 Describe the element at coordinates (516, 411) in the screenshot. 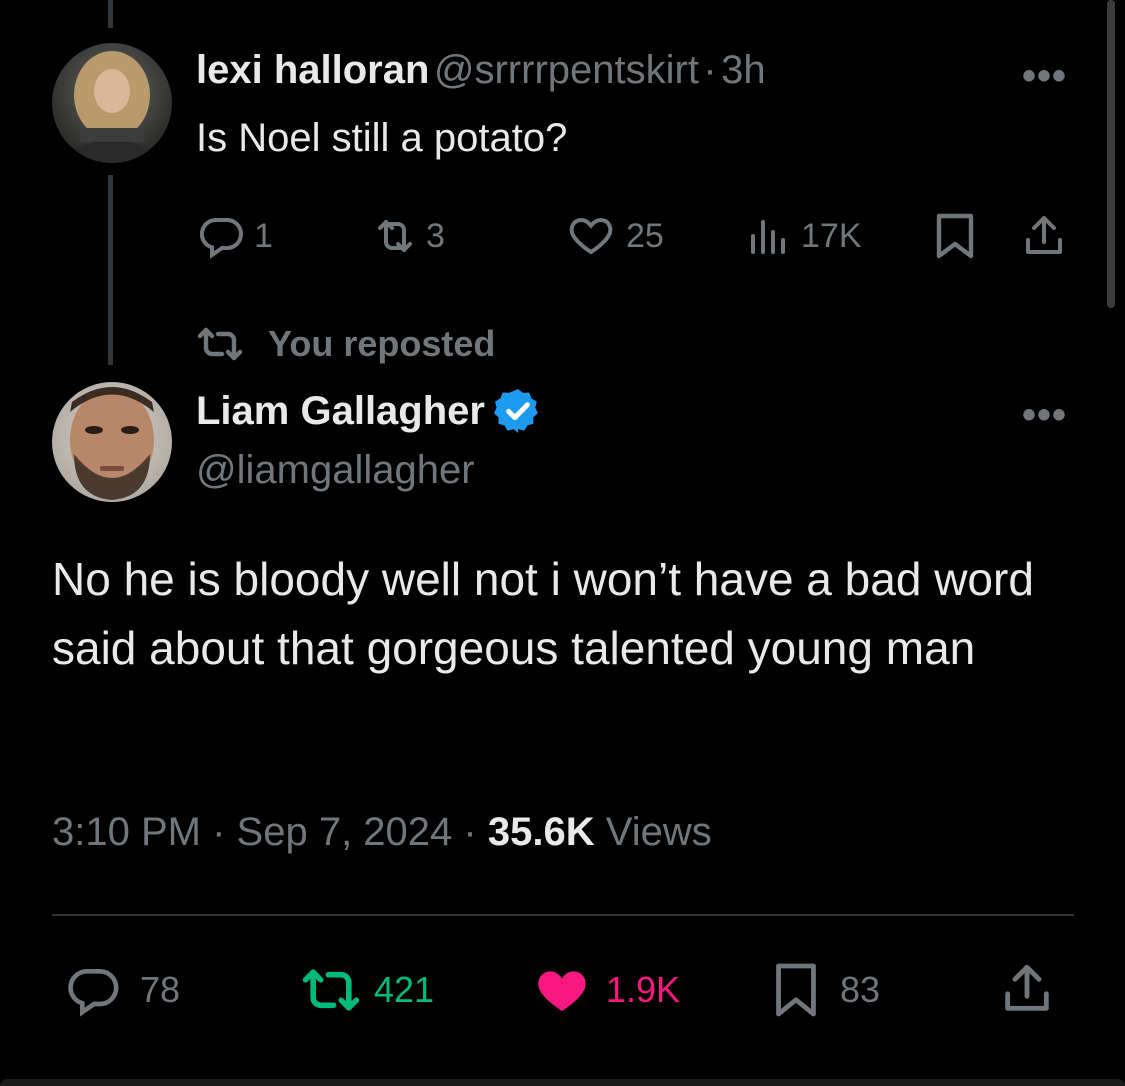

I see `verified-badge-icon` at that location.